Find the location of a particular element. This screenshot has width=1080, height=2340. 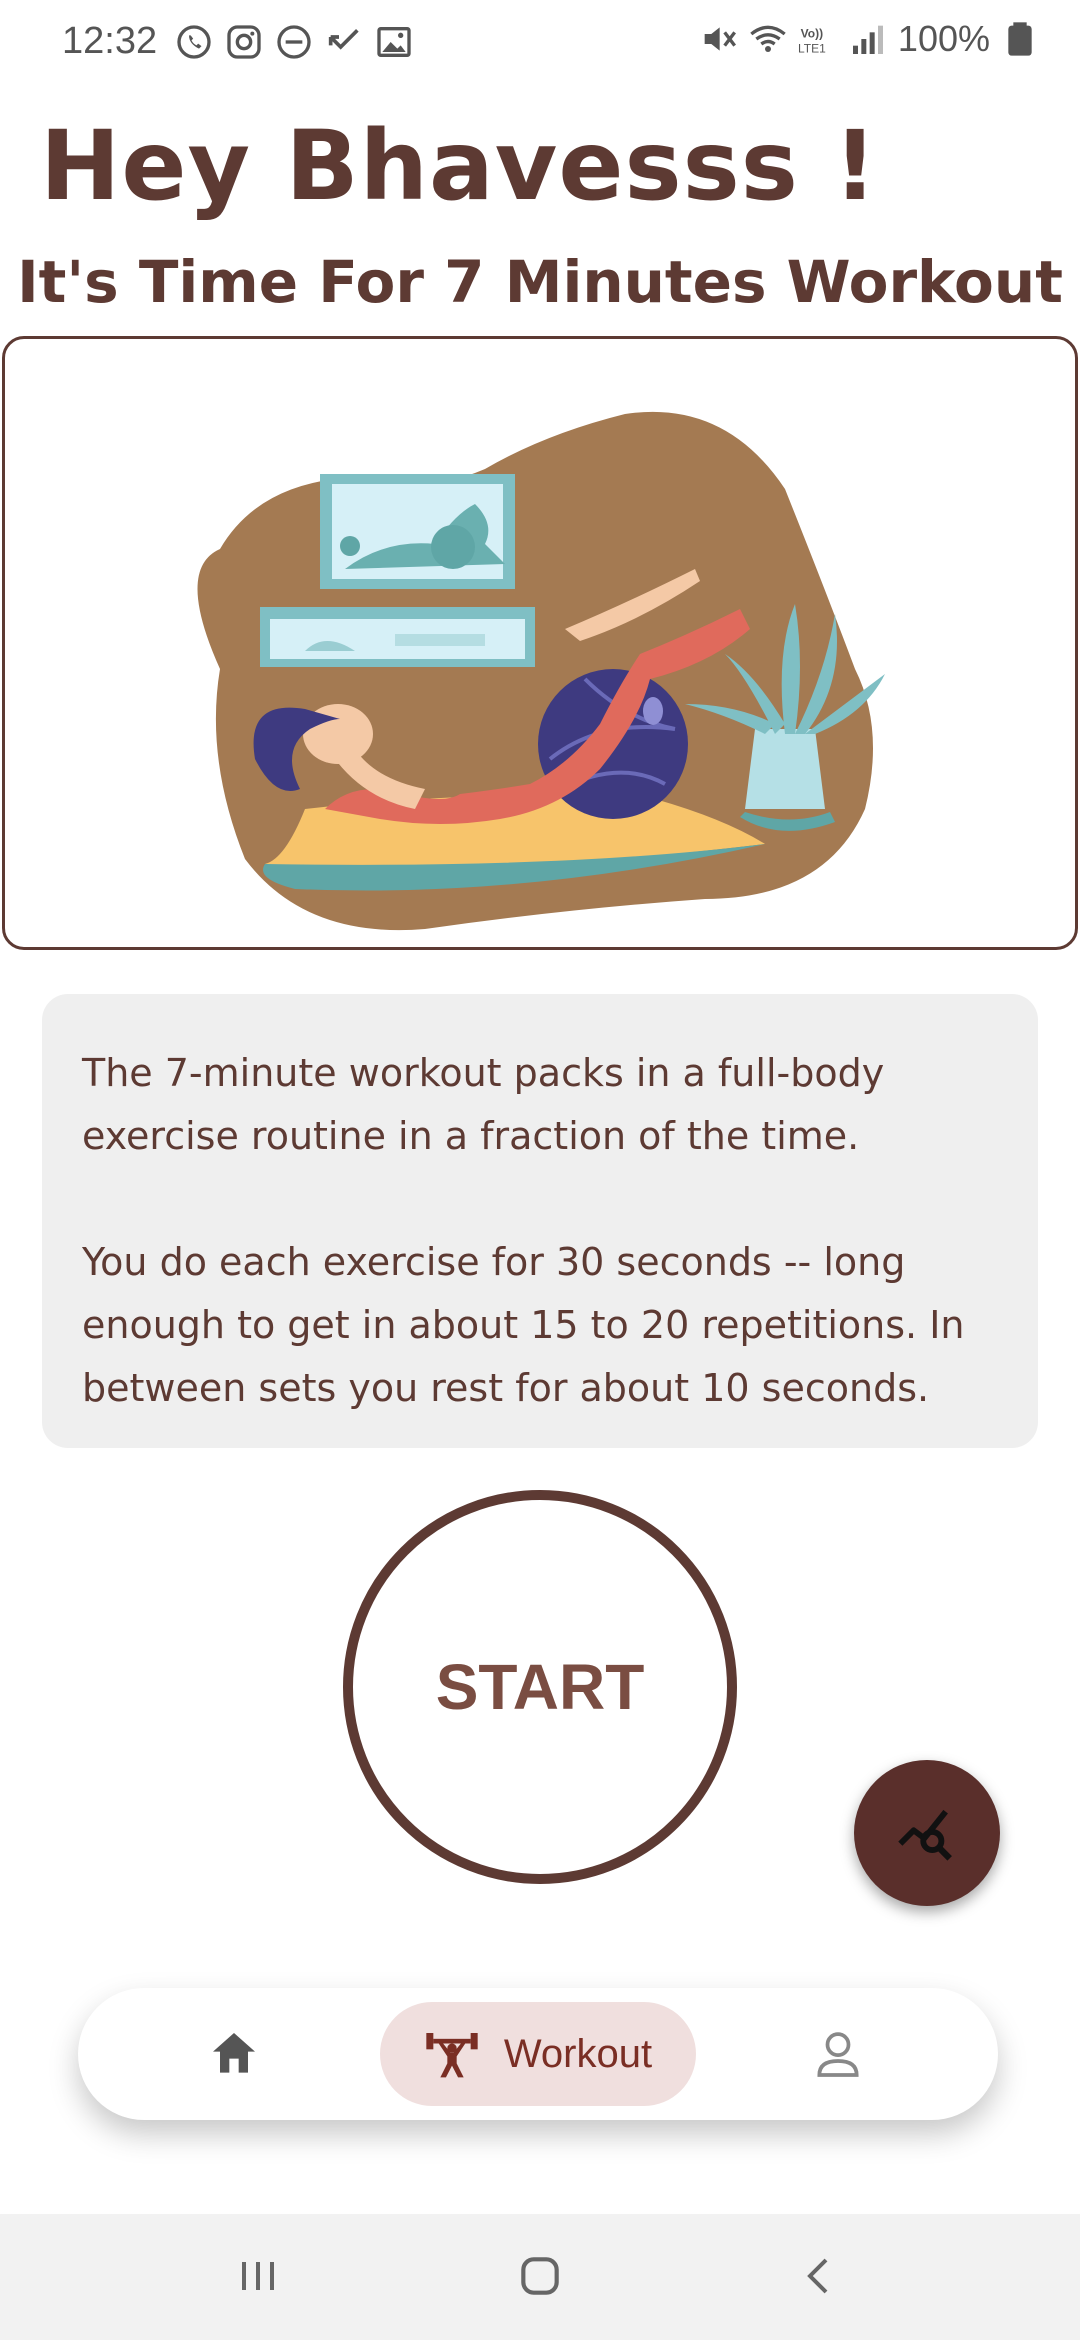

nav-item-profile is located at coordinates (838, 2054).